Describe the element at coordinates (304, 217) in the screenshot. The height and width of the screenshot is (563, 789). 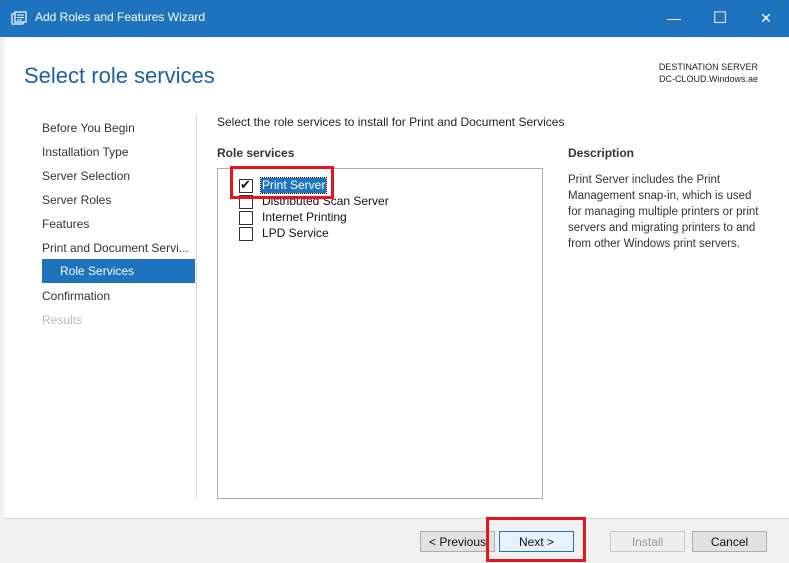
I see `list-item-label: Internet Printing` at that location.